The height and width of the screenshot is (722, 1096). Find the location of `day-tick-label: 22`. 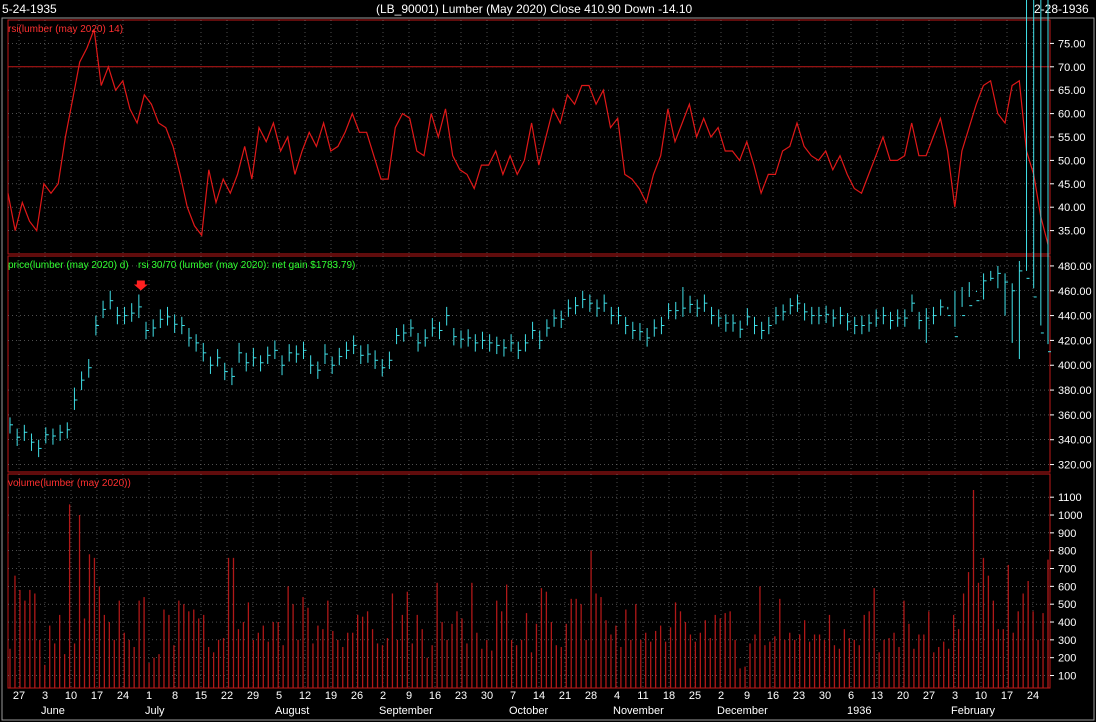

day-tick-label: 22 is located at coordinates (227, 696).